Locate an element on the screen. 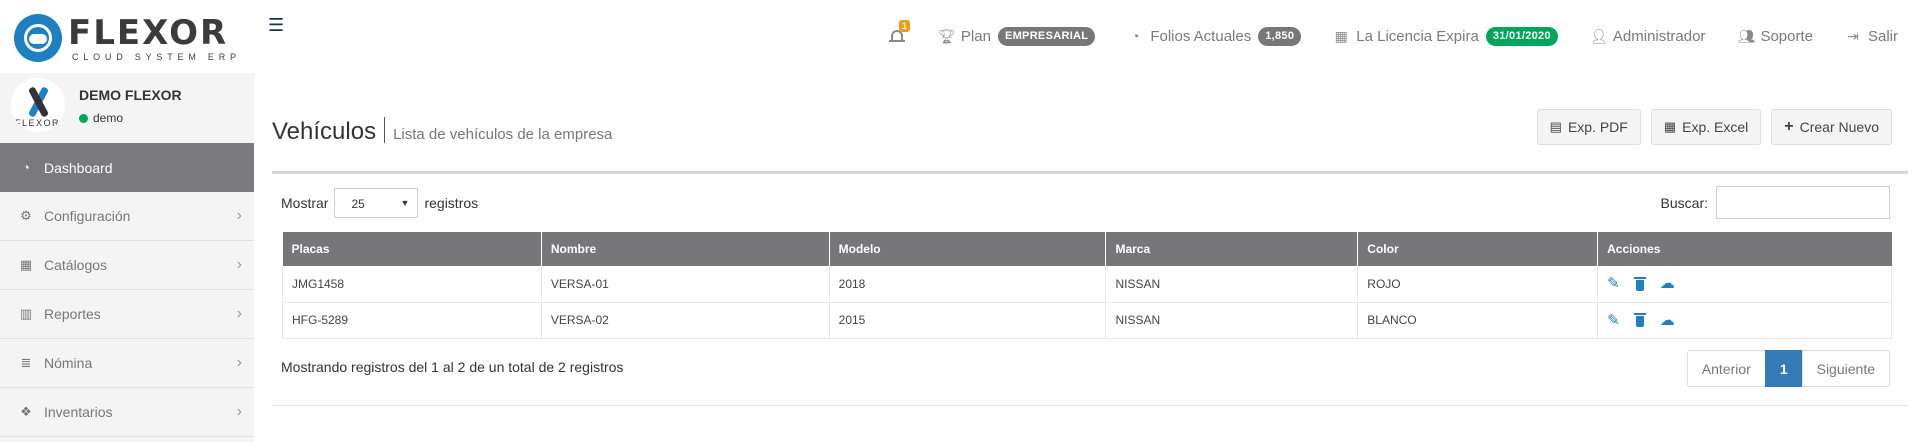 The width and height of the screenshot is (1918, 442). user-menu: 👤︎ Administrador is located at coordinates (1648, 36).